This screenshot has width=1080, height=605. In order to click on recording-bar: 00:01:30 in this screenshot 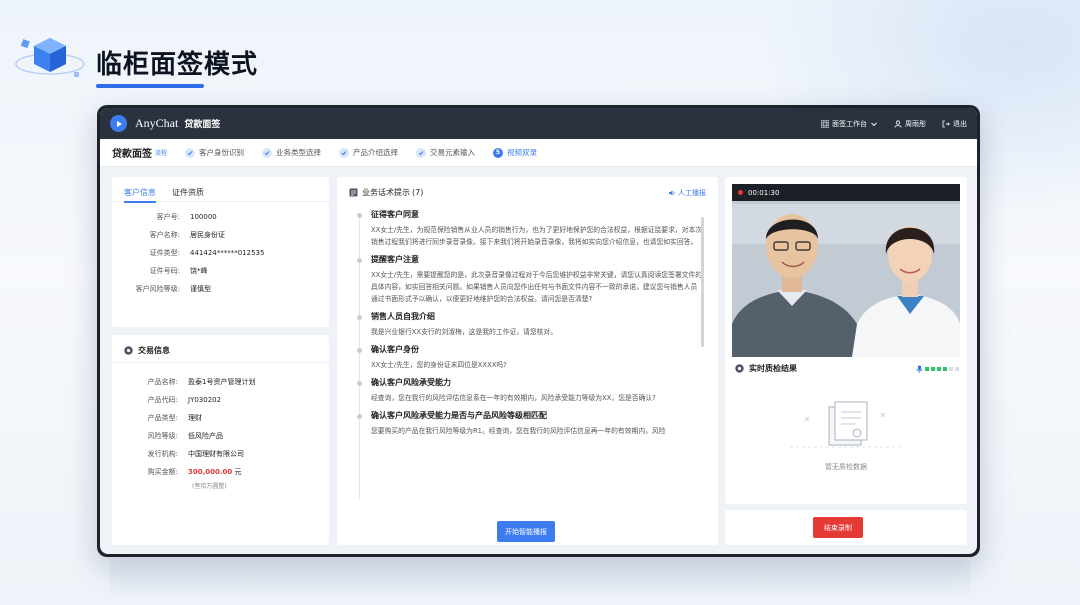, I will do `click(846, 192)`.